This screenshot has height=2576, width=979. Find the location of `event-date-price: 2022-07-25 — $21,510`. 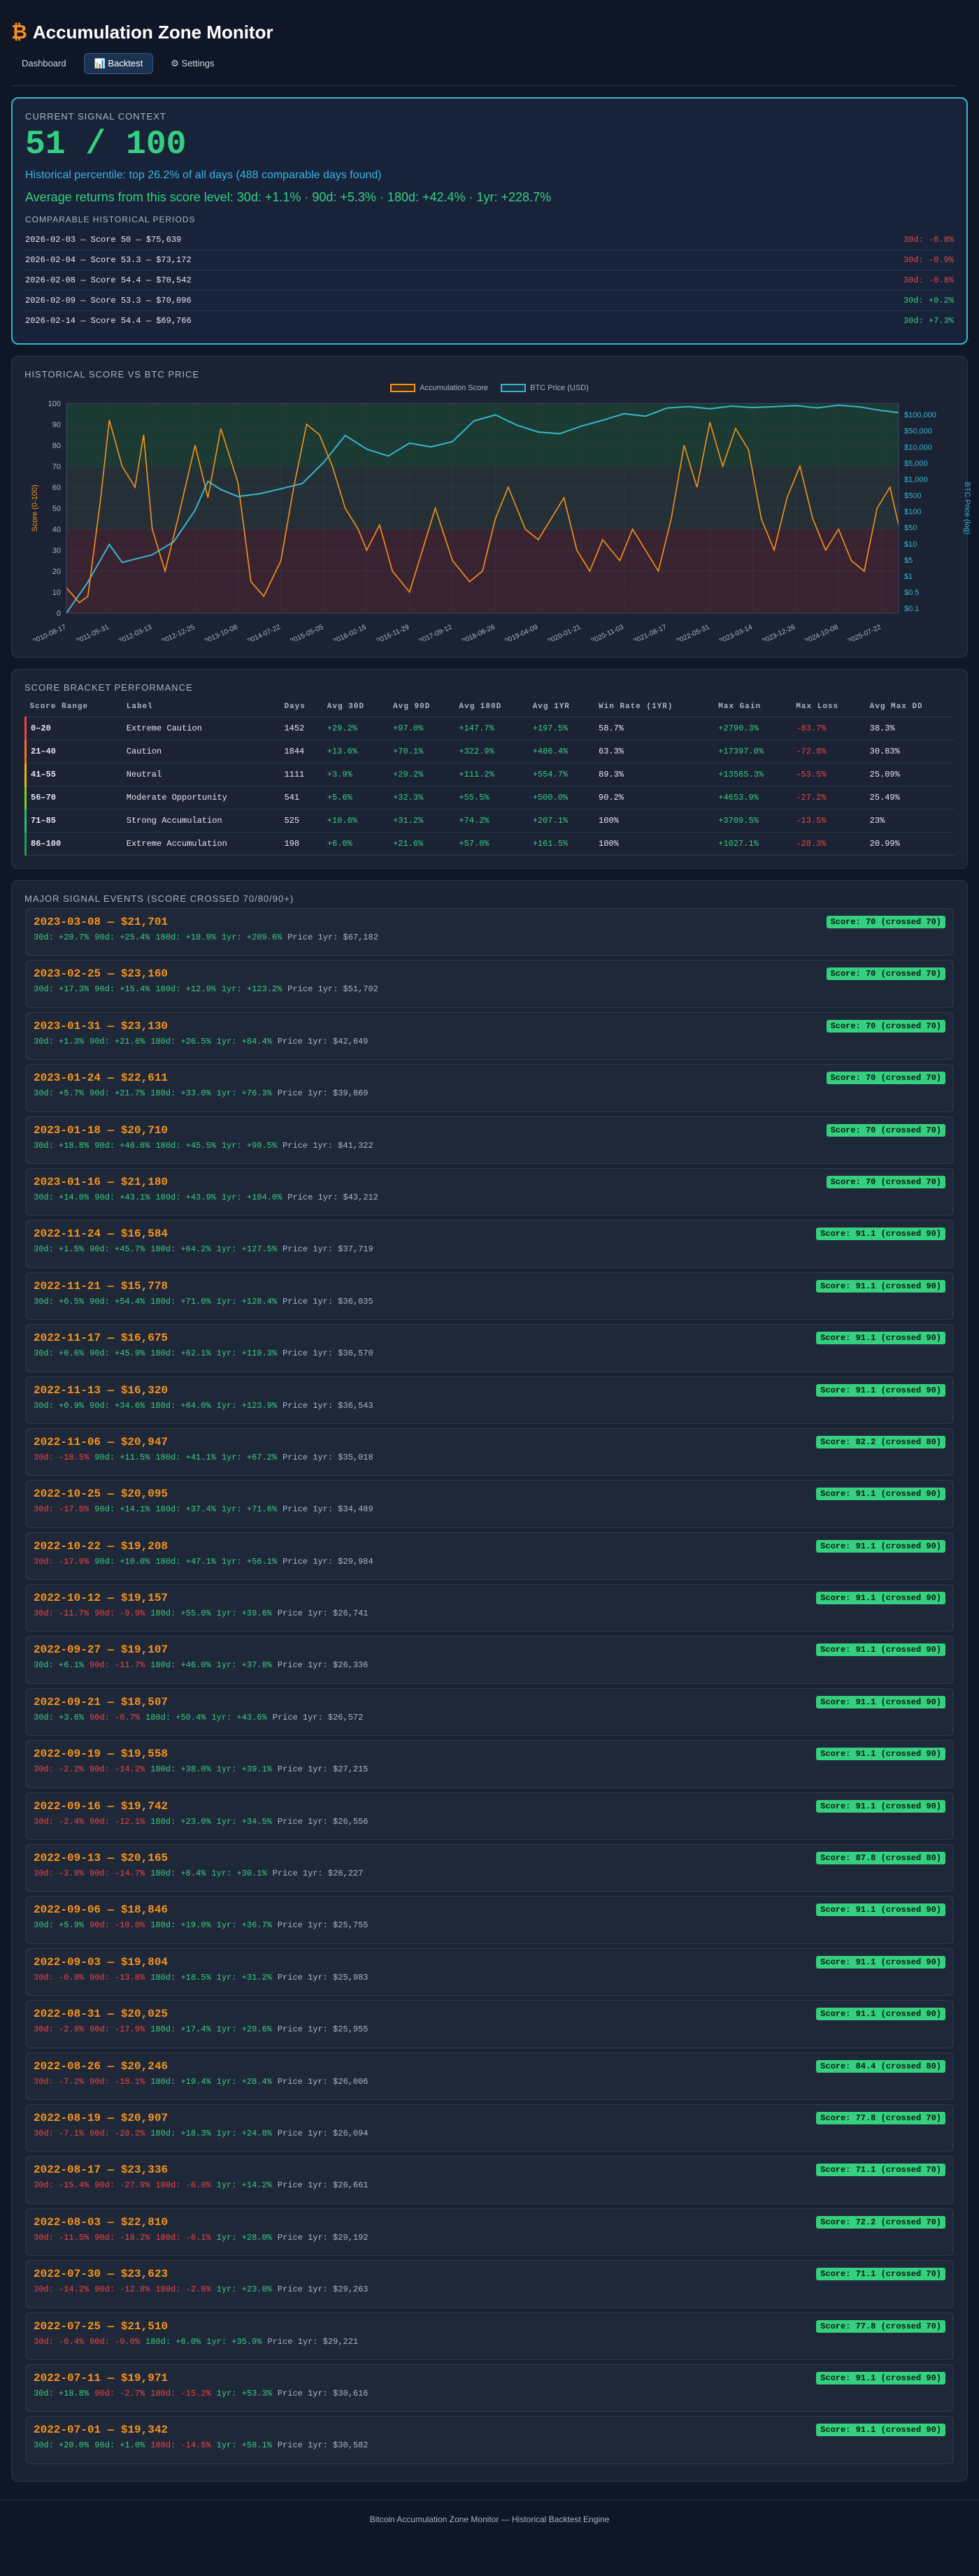

event-date-price: 2022-07-25 — $21,510 is located at coordinates (101, 2326).